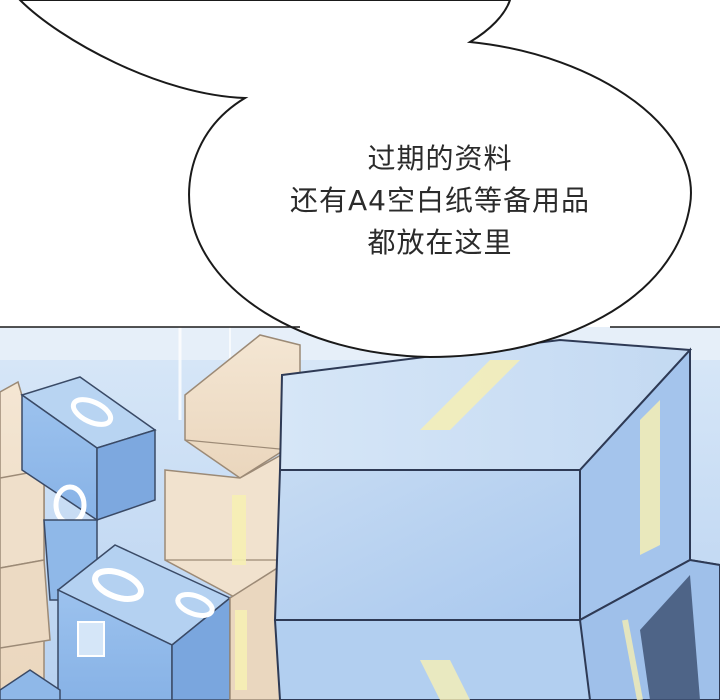  What do you see at coordinates (440, 158) in the screenshot?
I see `speech-line-1: 过期的资料` at bounding box center [440, 158].